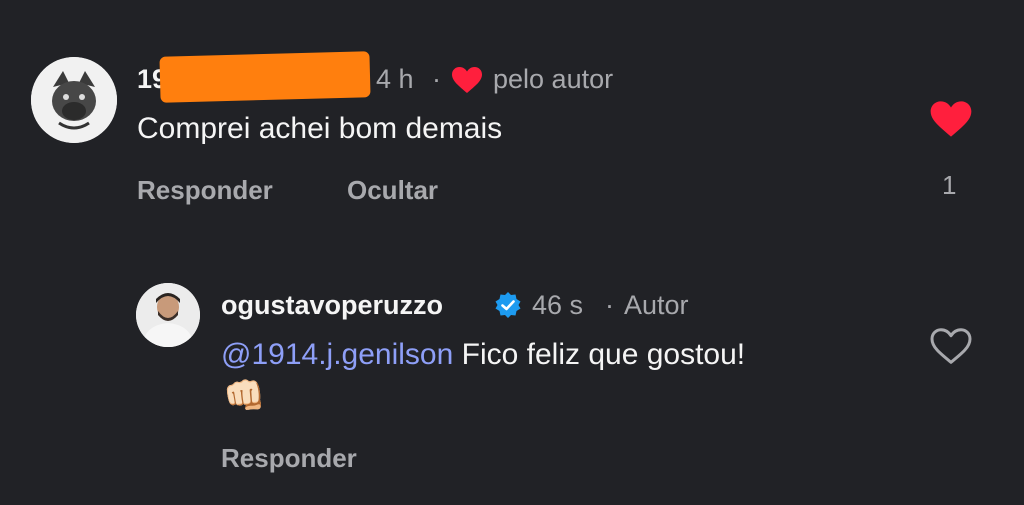 The width and height of the screenshot is (1024, 505). I want to click on heart-filled-icon, so click(467, 80).